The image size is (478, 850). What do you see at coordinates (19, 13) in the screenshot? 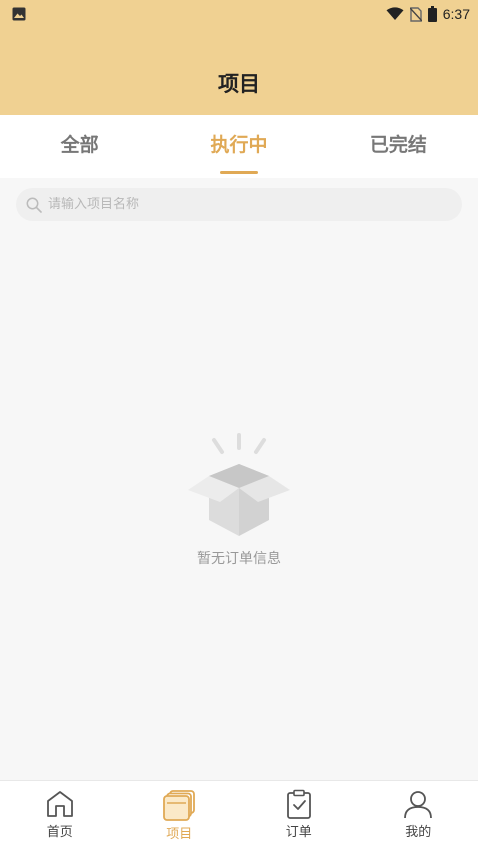
I see `image-notification-icon` at bounding box center [19, 13].